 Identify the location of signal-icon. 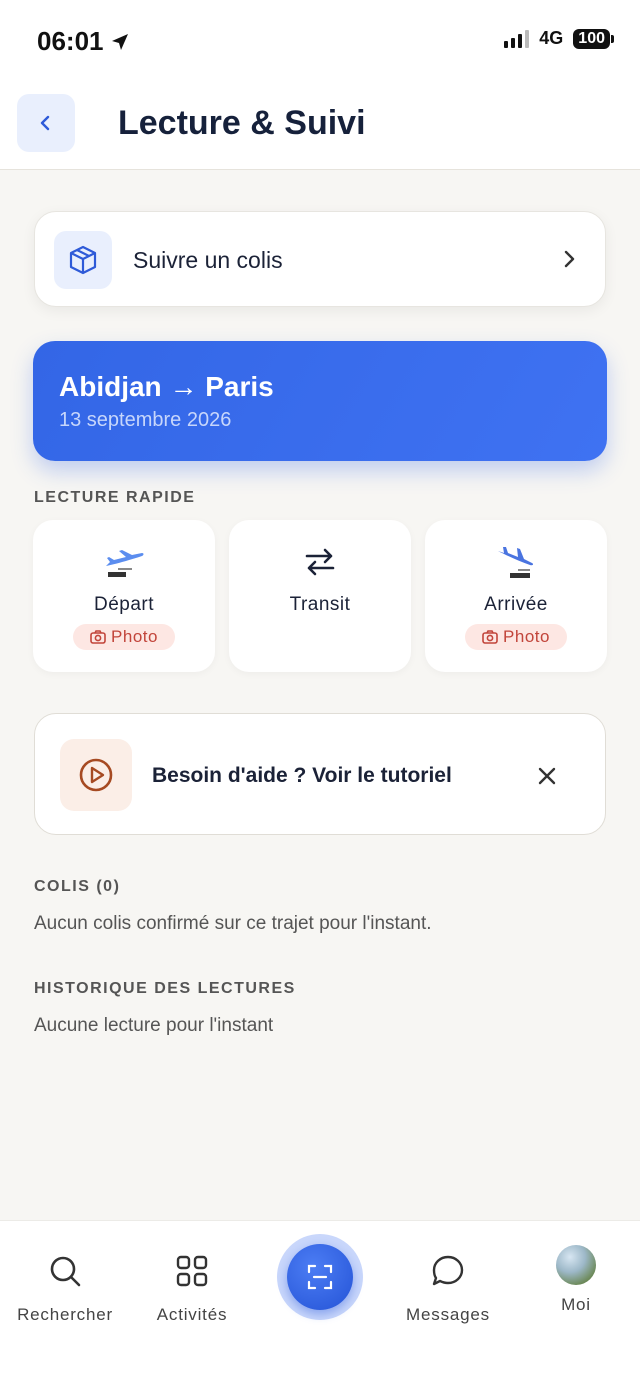
(517, 38).